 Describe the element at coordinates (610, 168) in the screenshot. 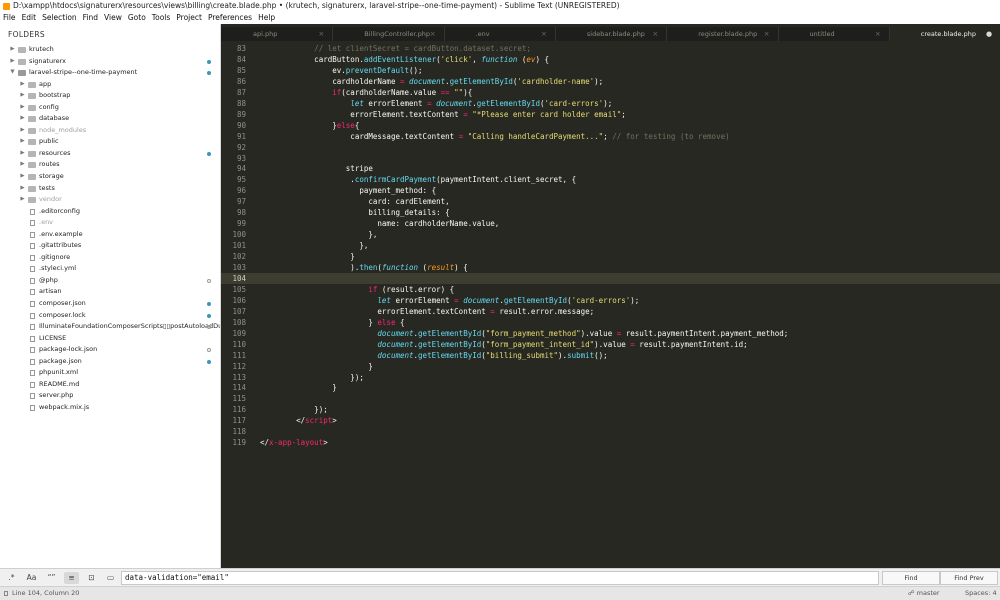

I see `code-line: 94 stripe` at that location.